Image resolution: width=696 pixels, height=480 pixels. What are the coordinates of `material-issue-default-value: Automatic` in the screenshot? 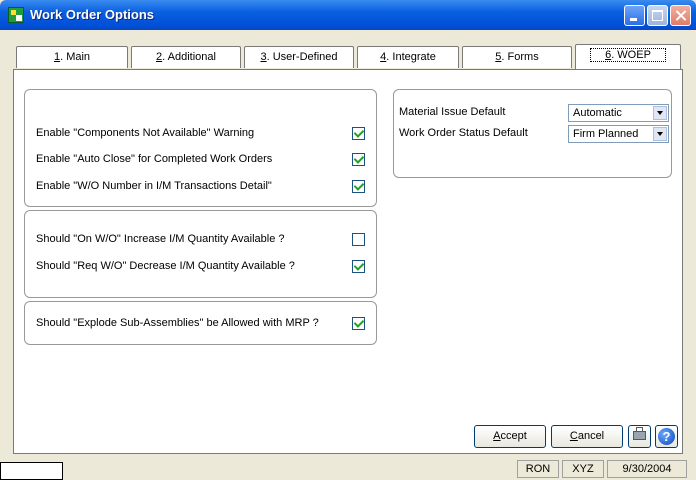 It's located at (597, 113).